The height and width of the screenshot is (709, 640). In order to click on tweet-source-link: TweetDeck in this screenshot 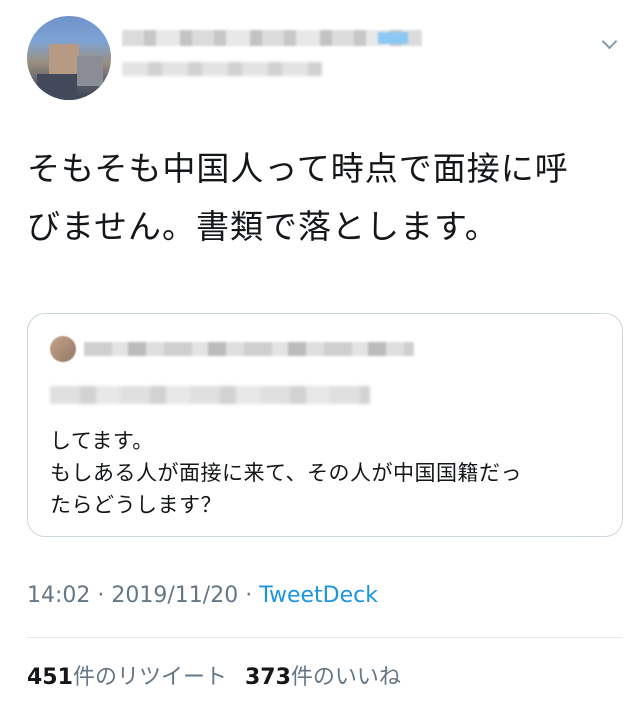, I will do `click(318, 595)`.